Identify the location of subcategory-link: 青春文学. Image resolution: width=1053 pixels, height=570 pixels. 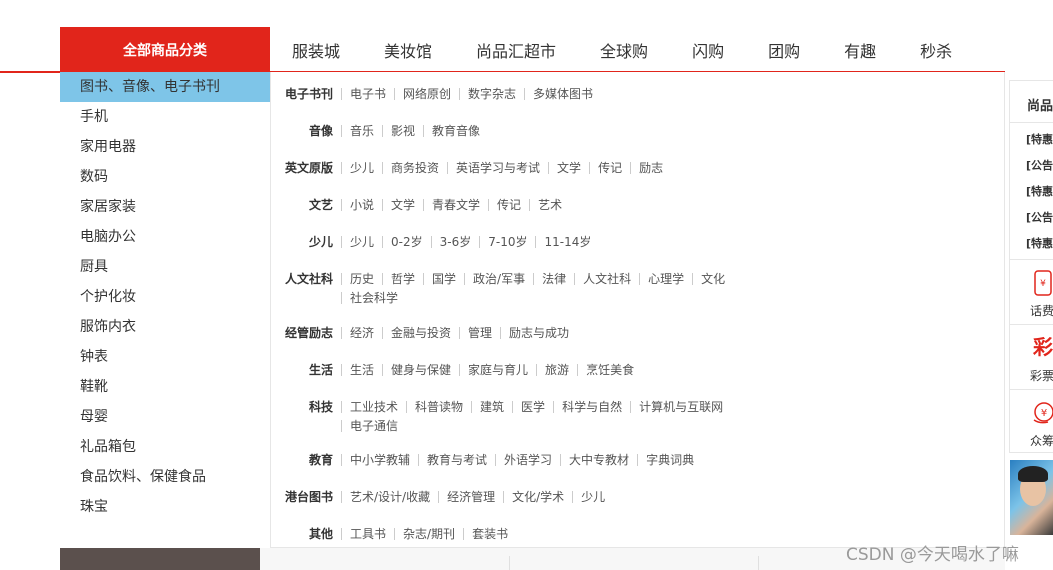
(455, 205).